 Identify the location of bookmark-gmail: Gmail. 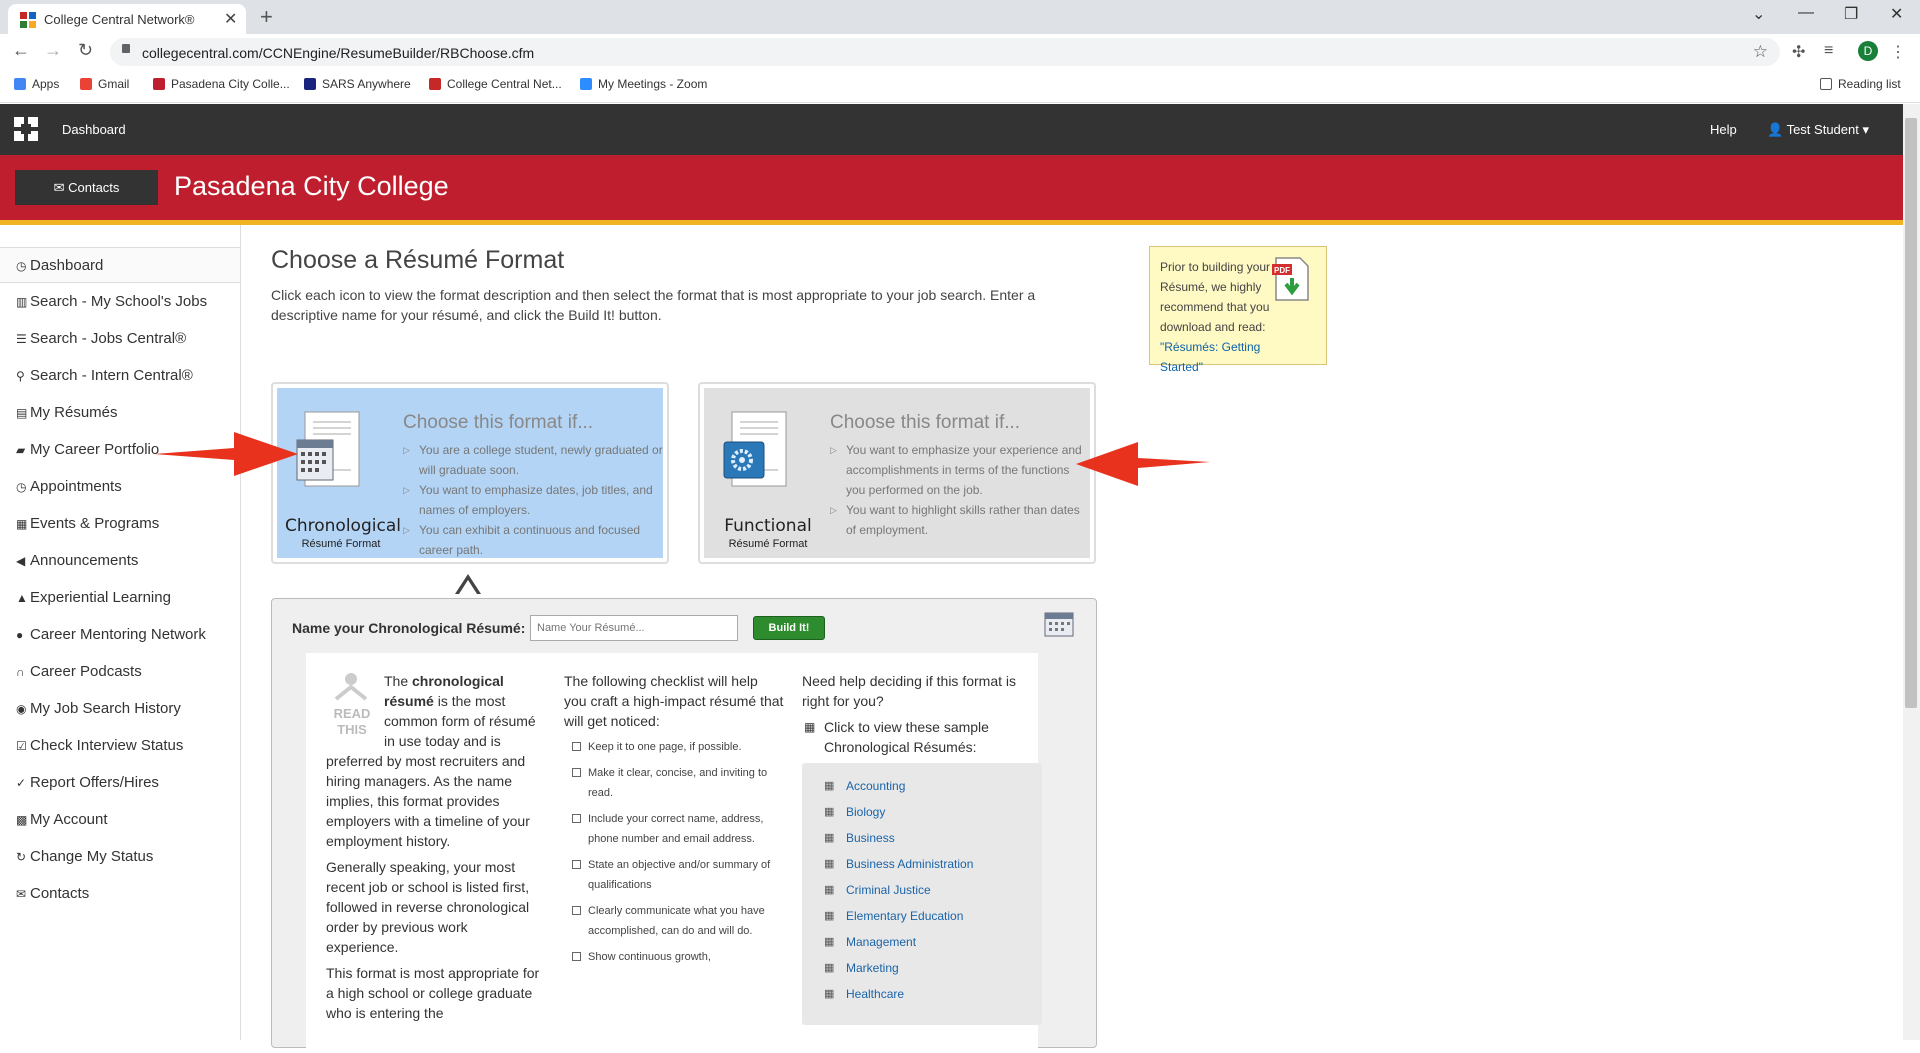
(104, 84).